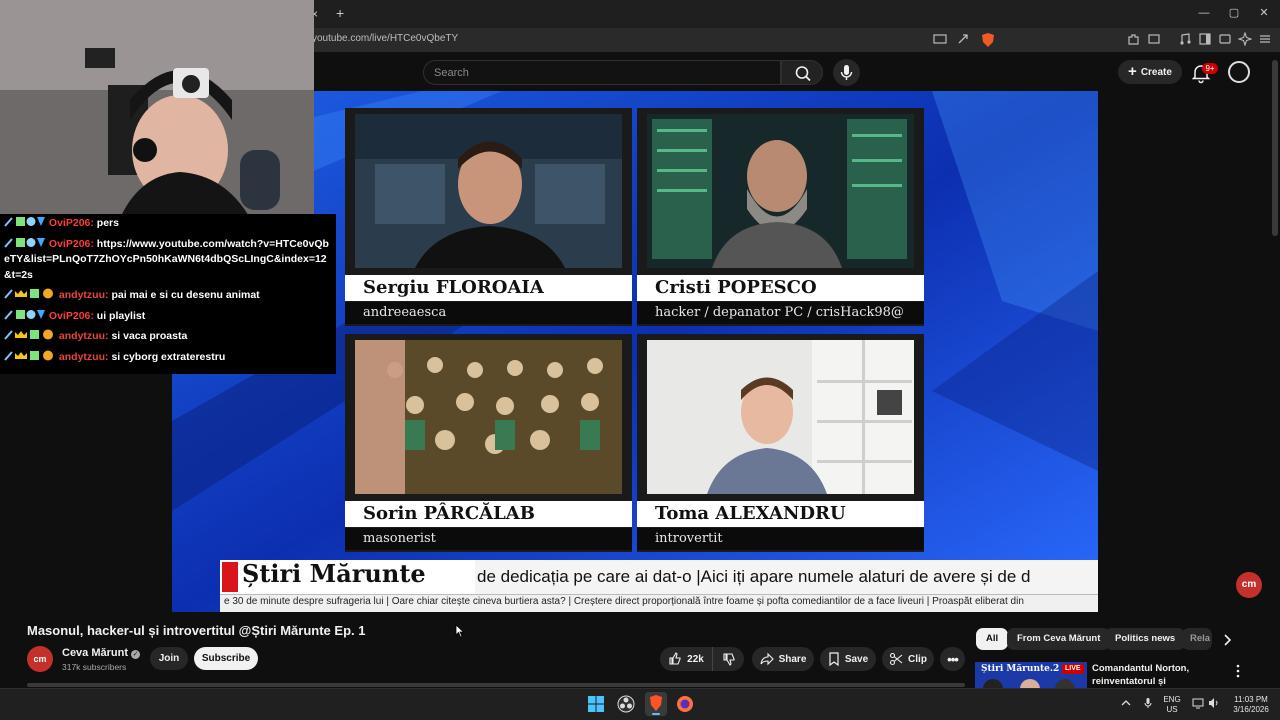  I want to click on url-field: youtube.com/live/HTCe0vQbeTY, so click(385, 38).